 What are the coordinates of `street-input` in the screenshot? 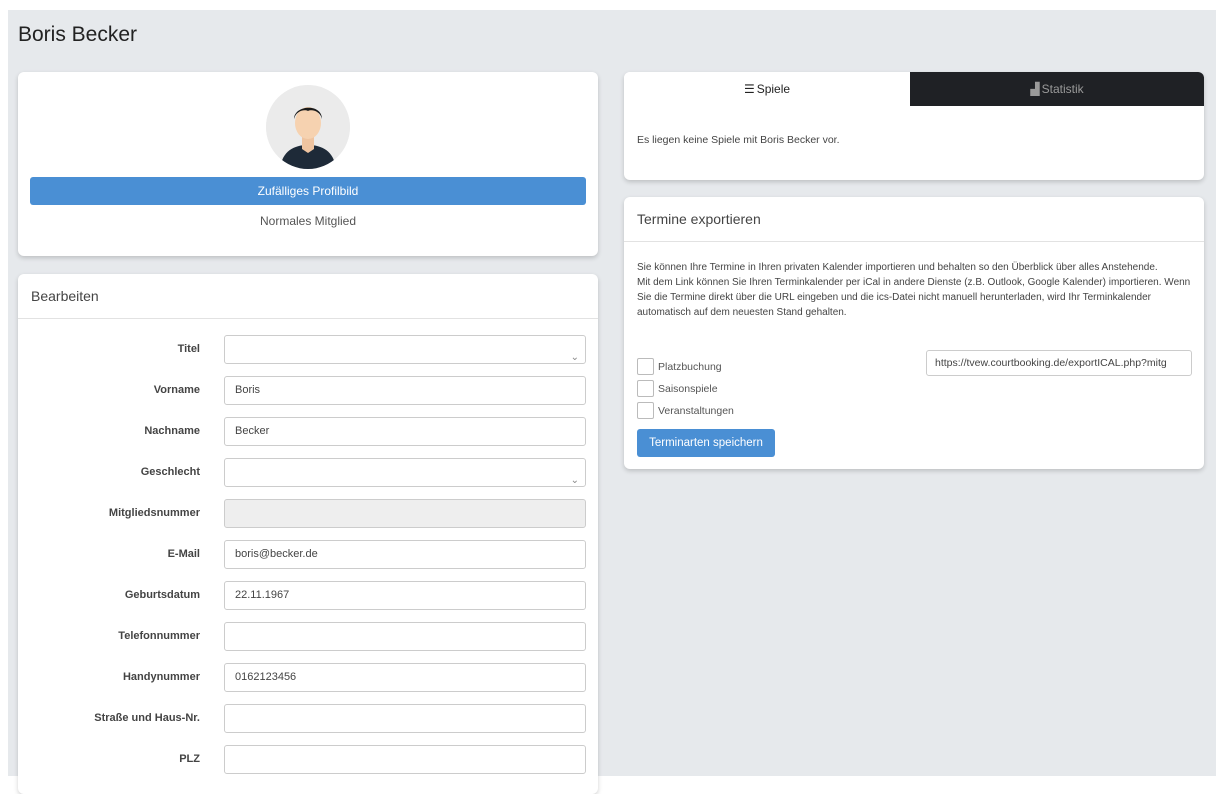 It's located at (405, 718).